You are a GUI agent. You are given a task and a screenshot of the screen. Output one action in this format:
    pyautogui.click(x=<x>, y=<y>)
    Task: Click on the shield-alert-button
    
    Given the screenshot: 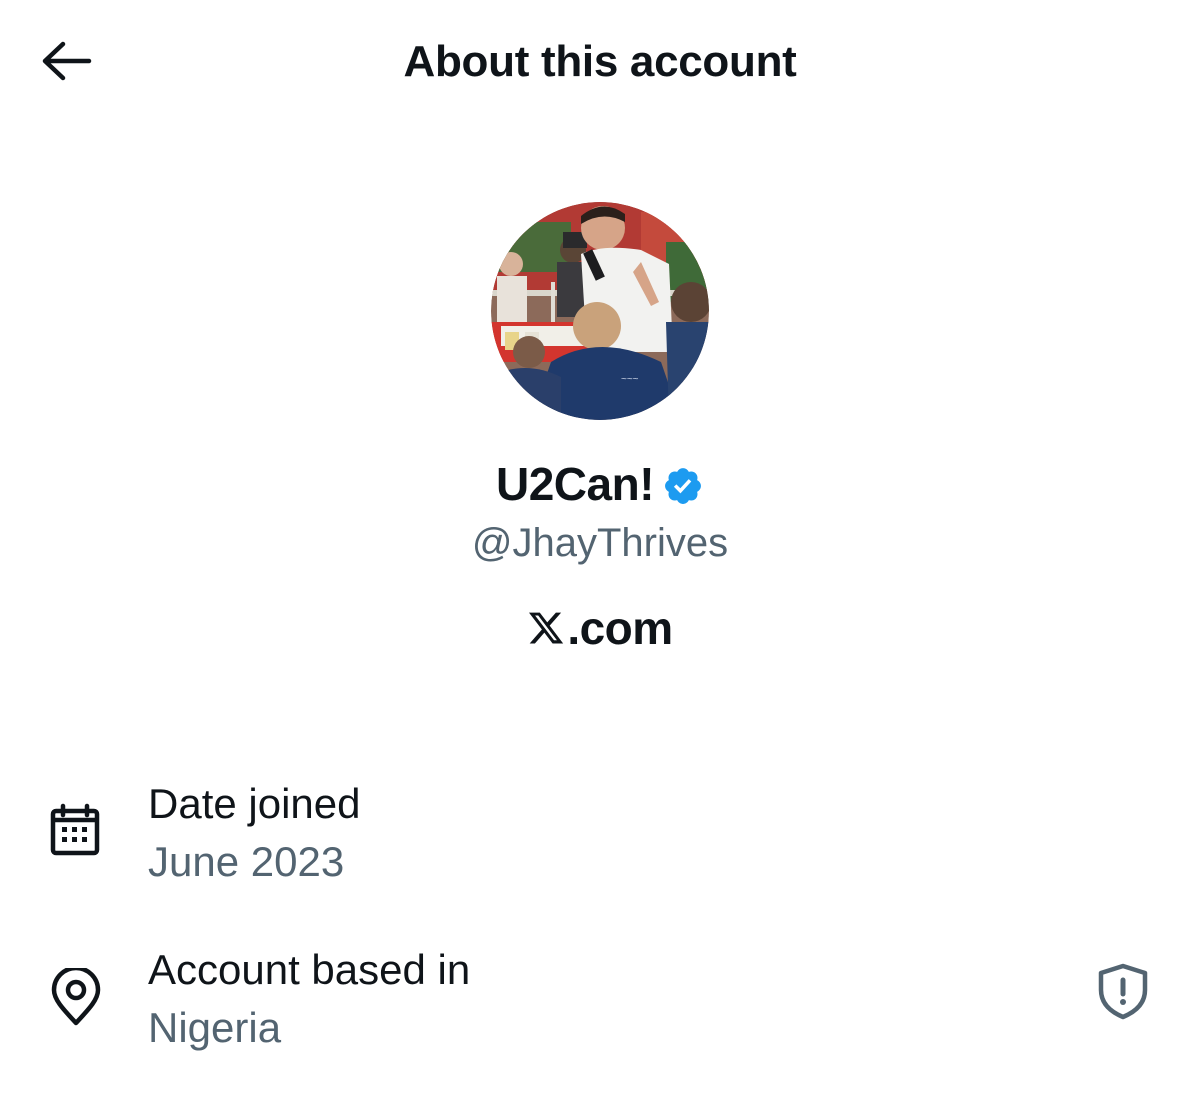 What is the action you would take?
    pyautogui.click(x=1123, y=991)
    